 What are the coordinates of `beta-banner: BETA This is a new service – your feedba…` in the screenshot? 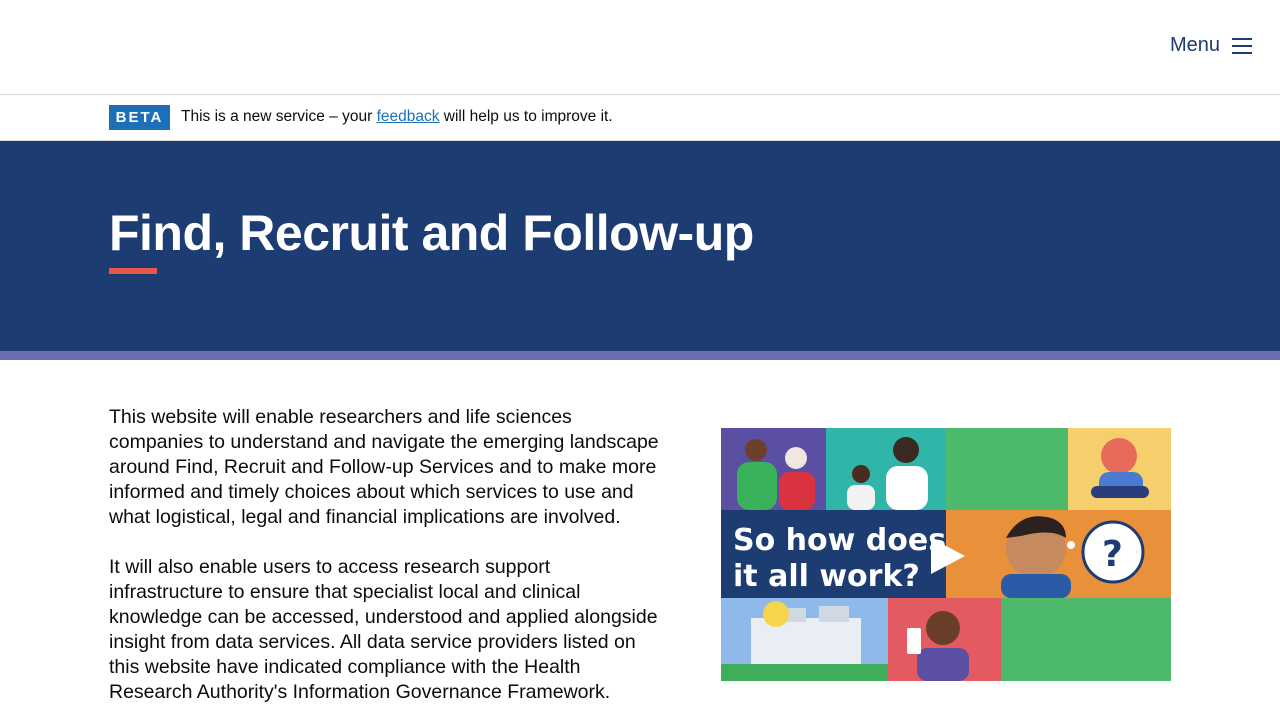 It's located at (640, 118).